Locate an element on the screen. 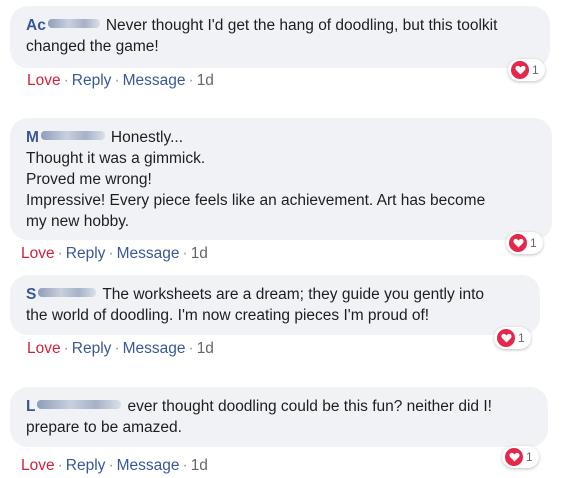 Image resolution: width=569 pixels, height=478 pixels. comment-text-line: my new hobby. is located at coordinates (78, 221).